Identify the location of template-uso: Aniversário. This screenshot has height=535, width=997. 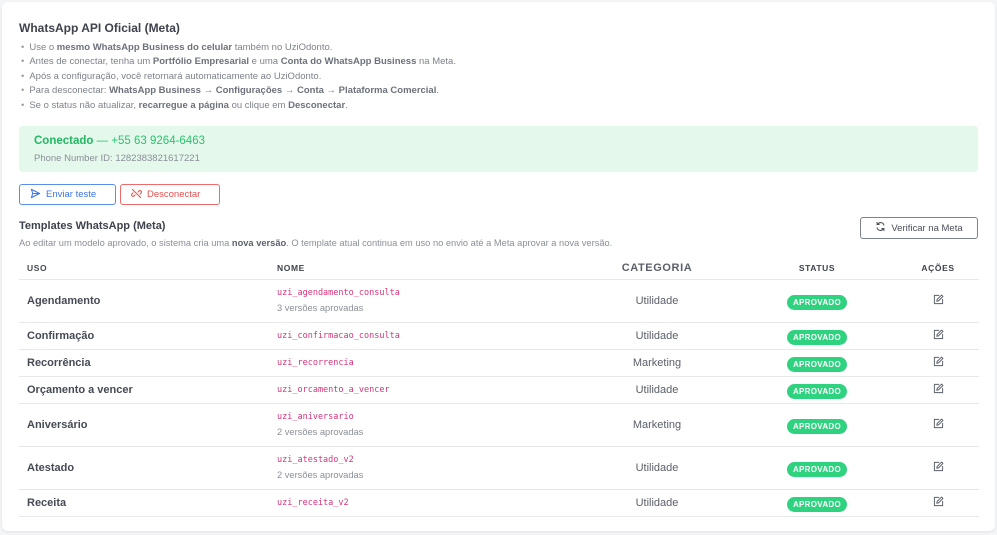
(148, 425).